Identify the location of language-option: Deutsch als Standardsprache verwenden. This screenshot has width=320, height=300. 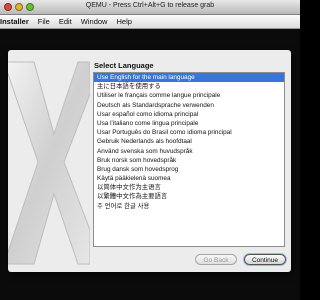
(189, 105).